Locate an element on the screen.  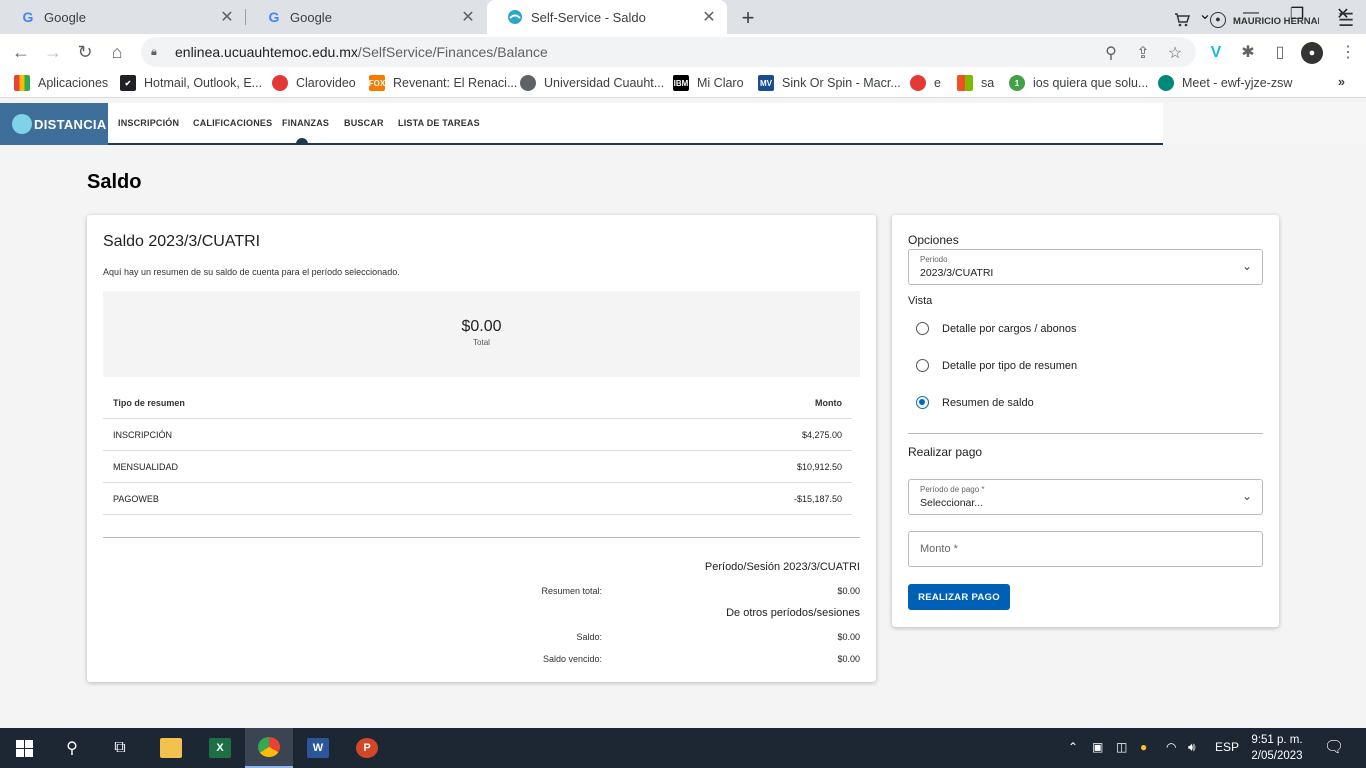
nav-buscar: BUSCAR is located at coordinates (364, 123).